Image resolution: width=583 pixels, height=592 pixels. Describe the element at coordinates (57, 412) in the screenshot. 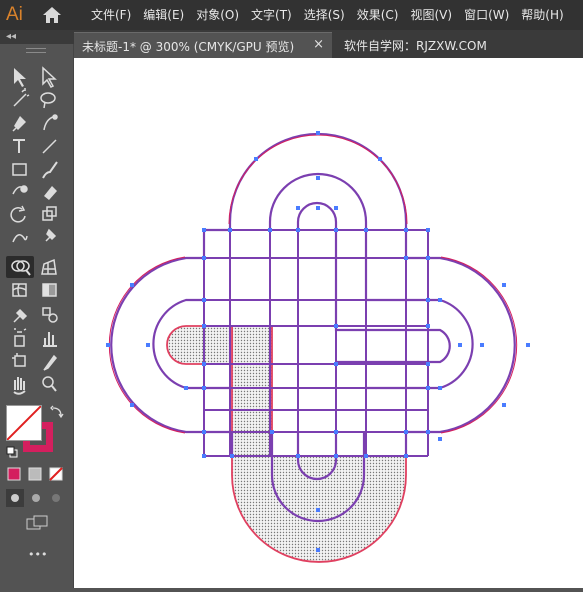

I see `swap-fill-stroke-icon` at that location.